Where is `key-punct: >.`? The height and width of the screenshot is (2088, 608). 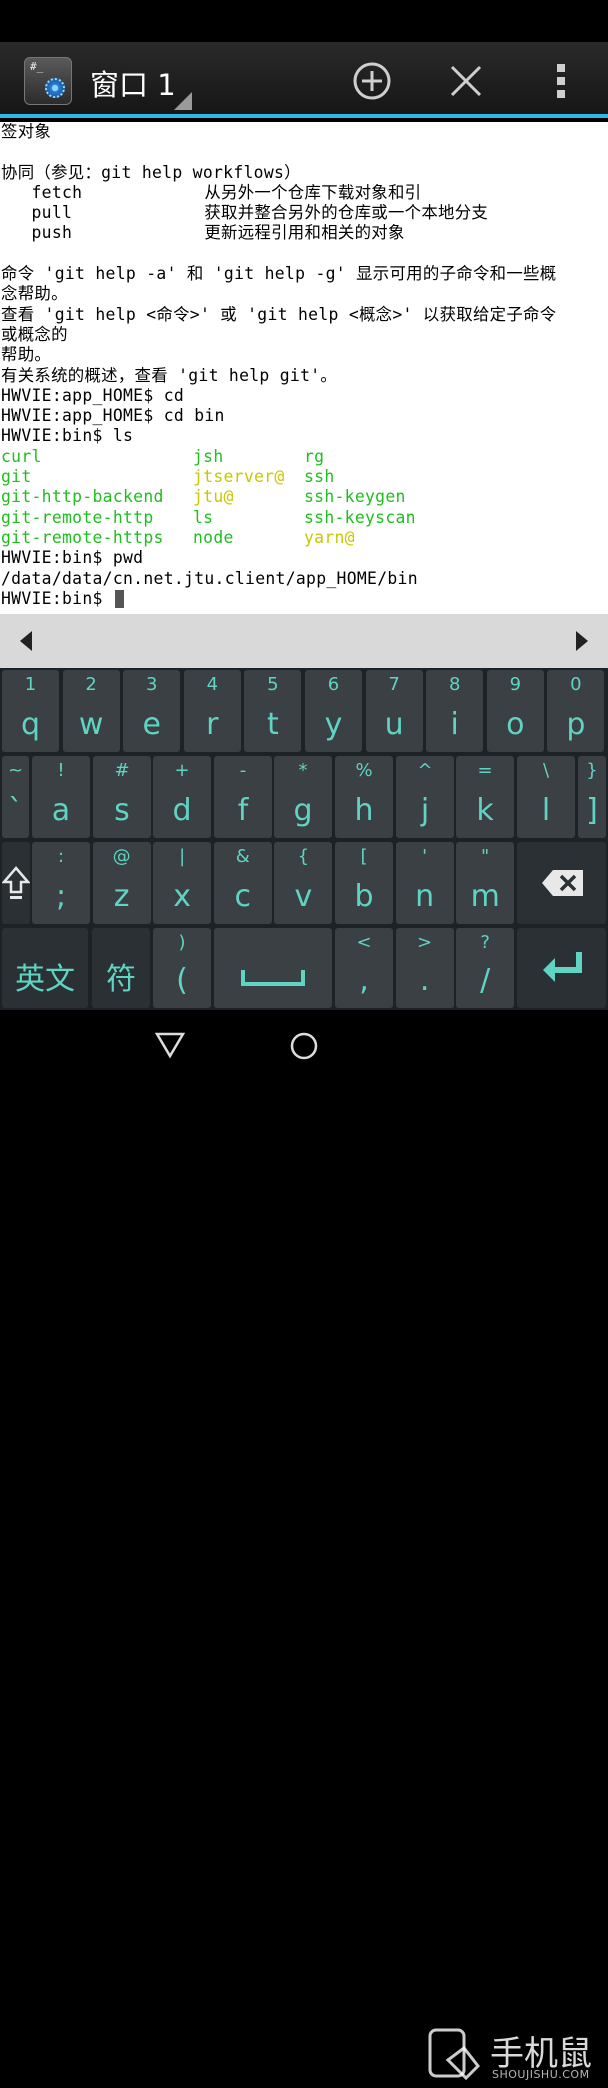 key-punct: >. is located at coordinates (424, 968).